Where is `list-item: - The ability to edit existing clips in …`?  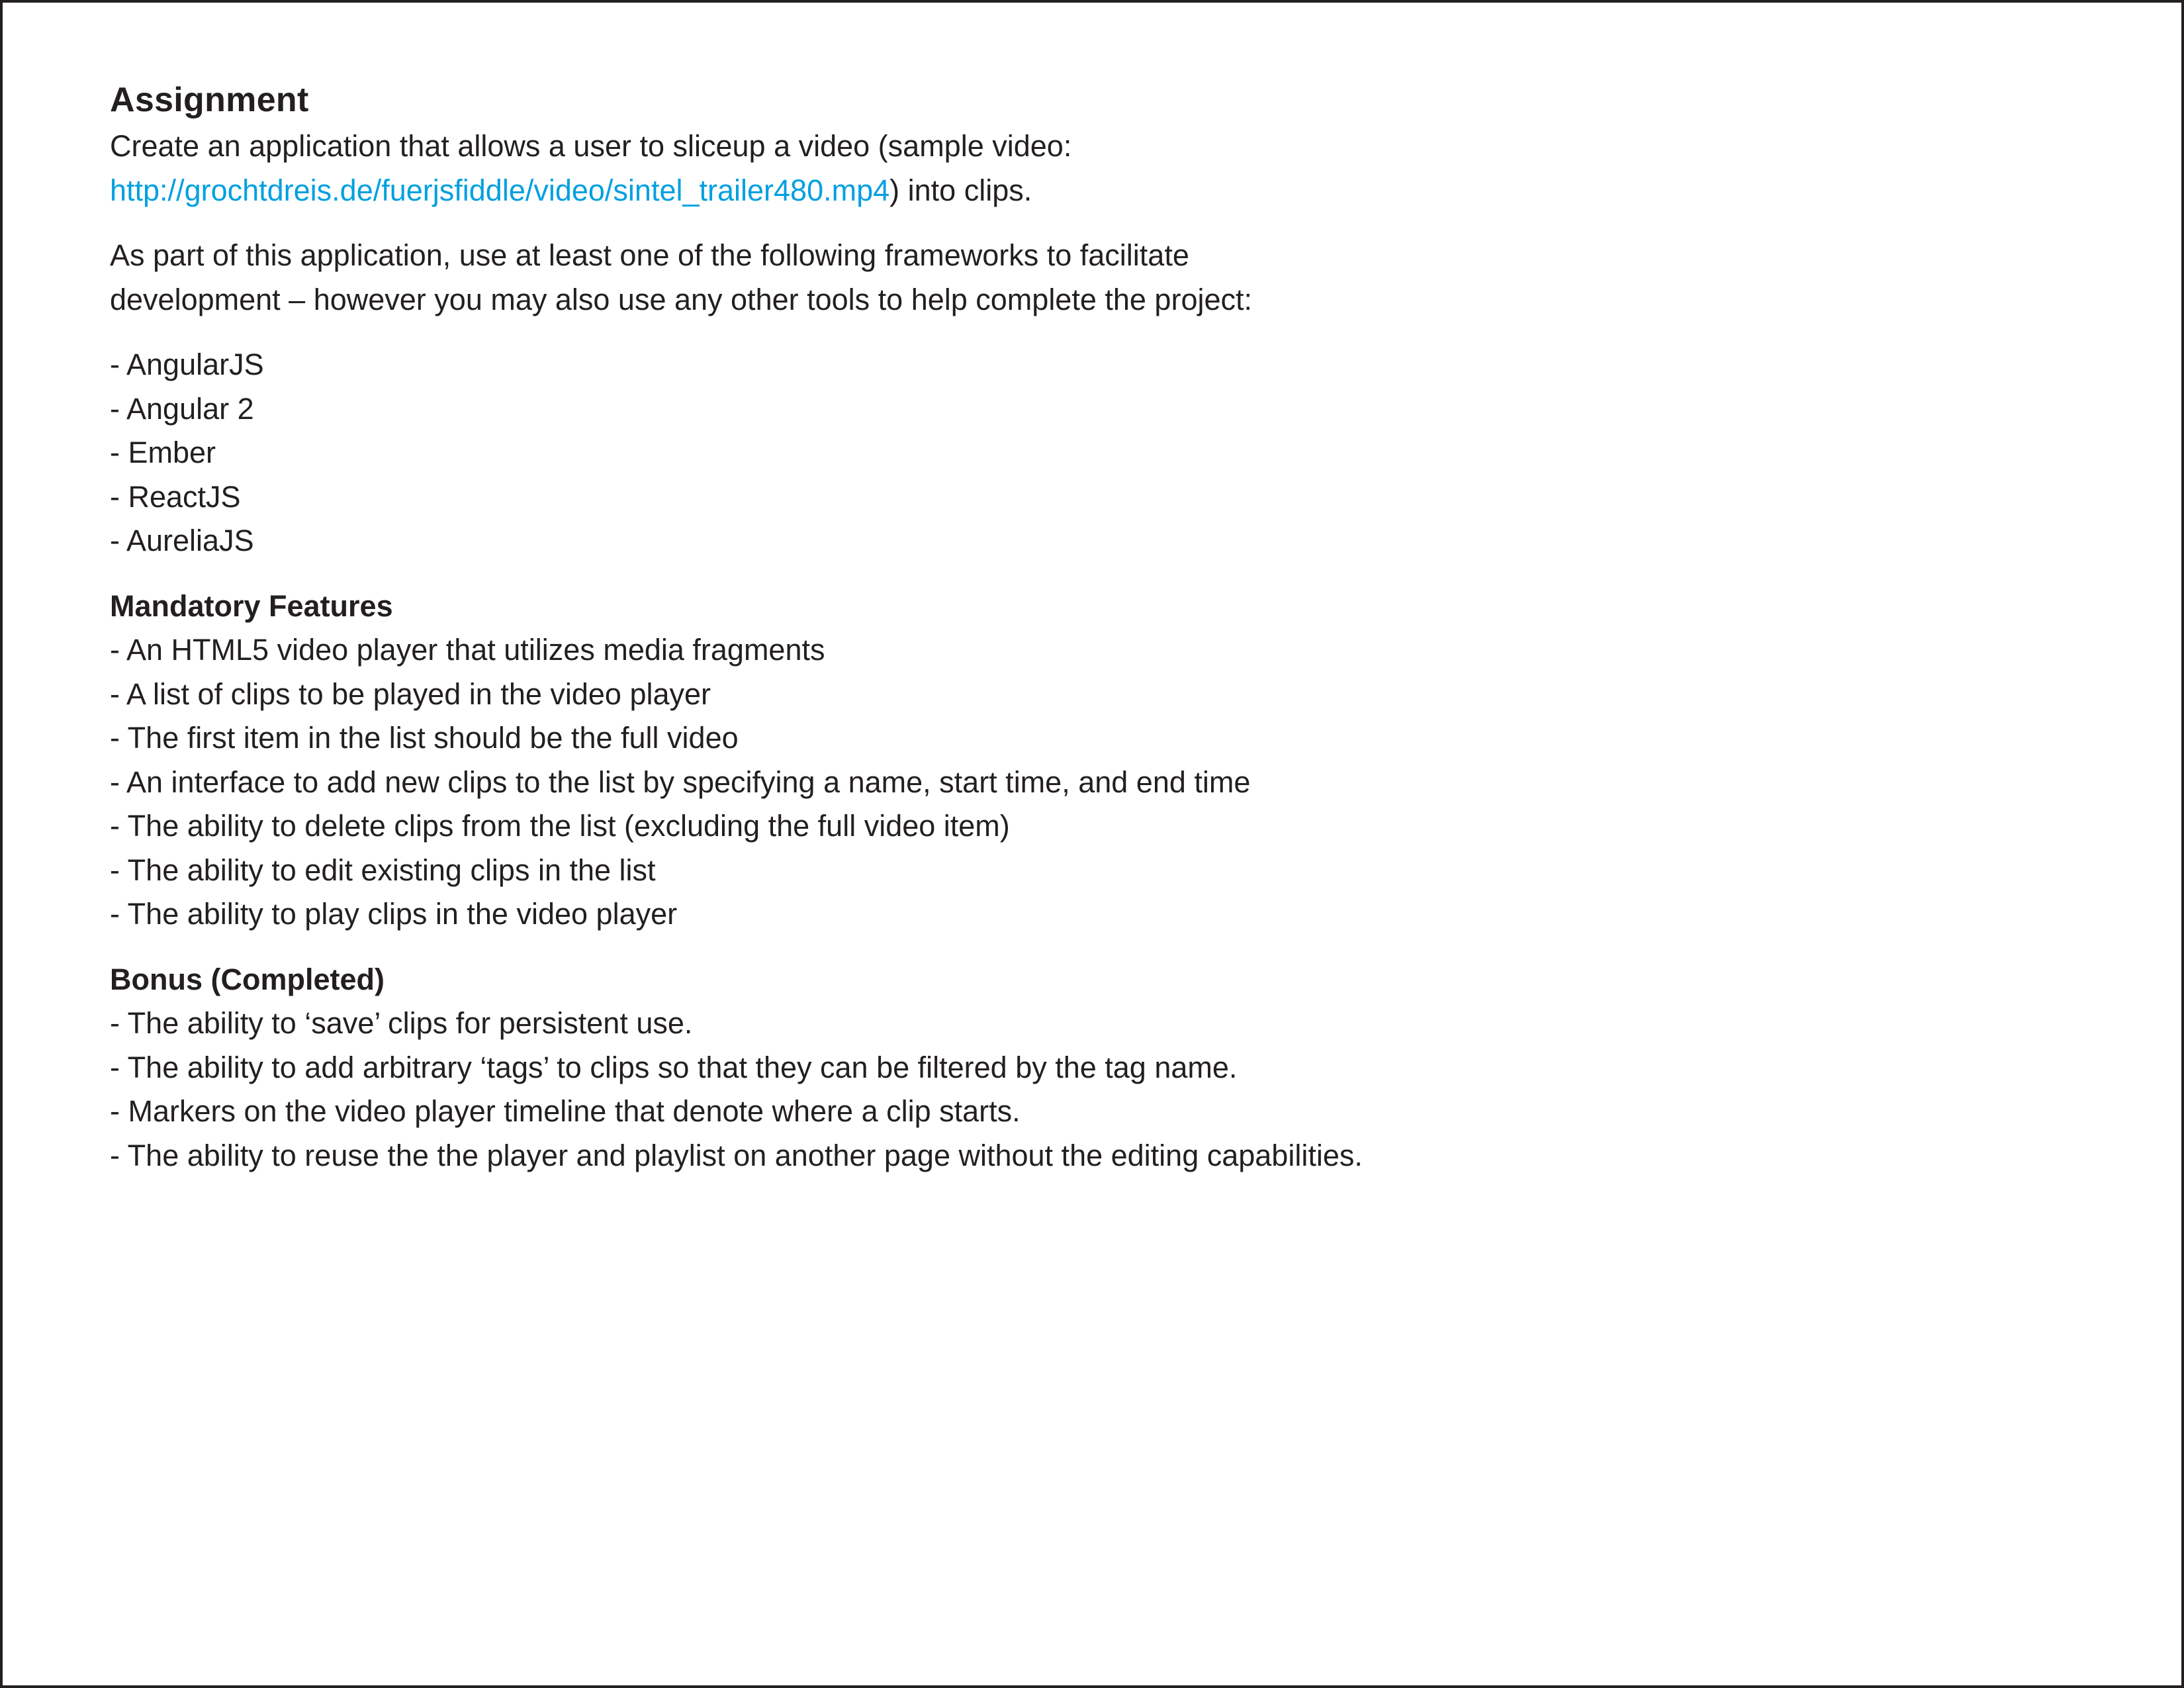 list-item: - The ability to edit existing clips in … is located at coordinates (383, 870).